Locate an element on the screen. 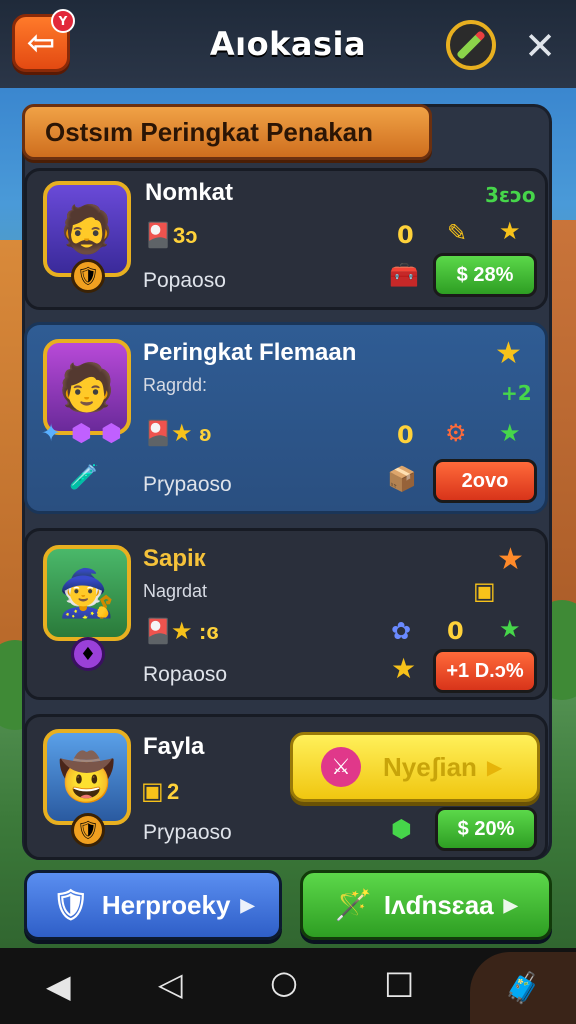 Image resolution: width=576 pixels, height=1024 pixels. top-bar: ⇦ Y Aıokasia ✕ is located at coordinates (288, 44).